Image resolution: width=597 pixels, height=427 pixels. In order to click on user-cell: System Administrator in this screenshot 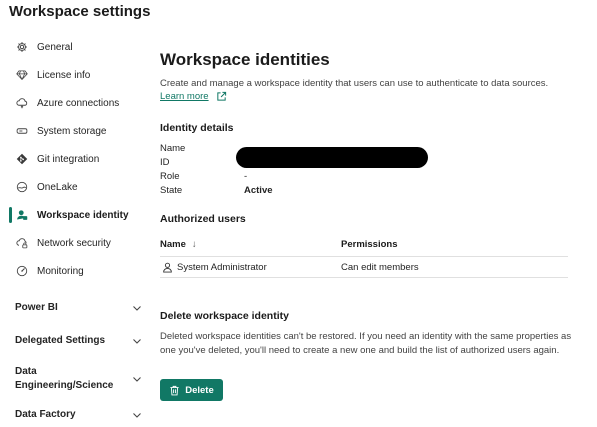, I will do `click(214, 267)`.